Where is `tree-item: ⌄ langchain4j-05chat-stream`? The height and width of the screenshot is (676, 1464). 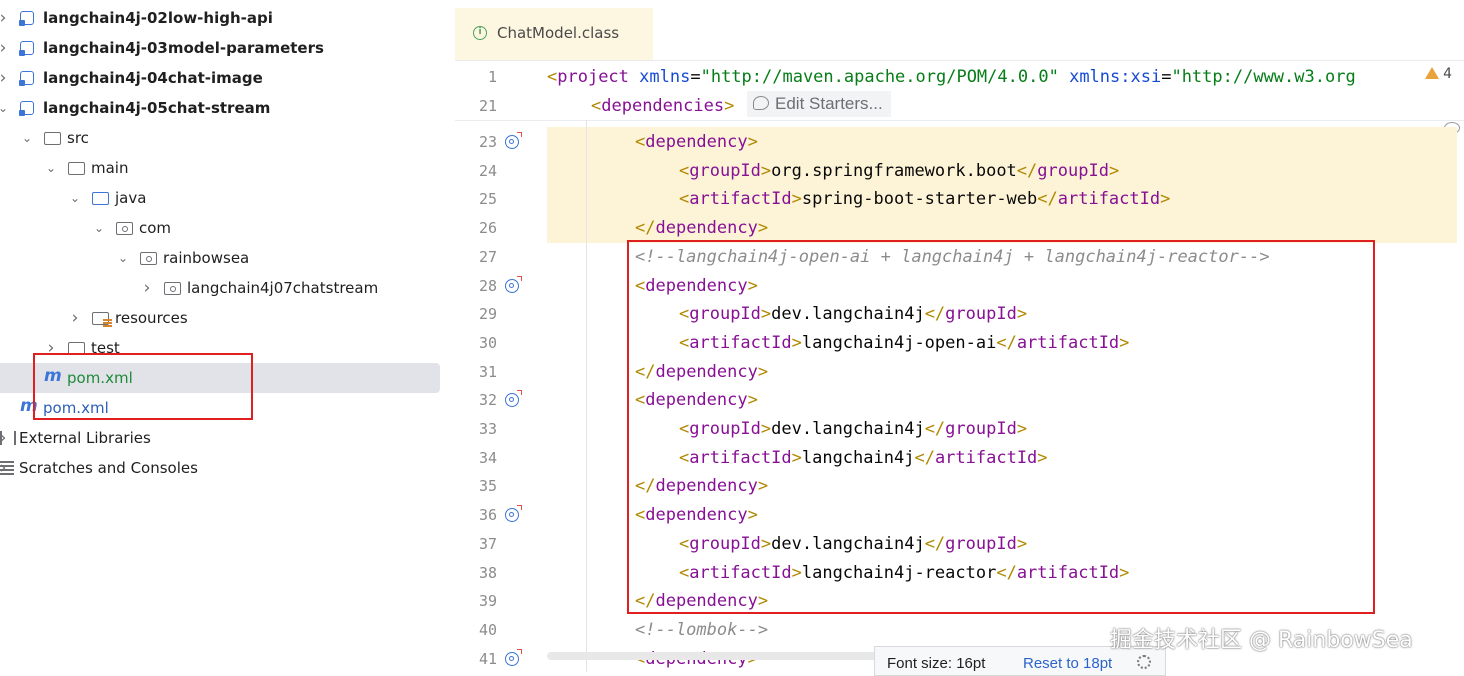
tree-item: ⌄ langchain4j-05chat-stream is located at coordinates (227, 108).